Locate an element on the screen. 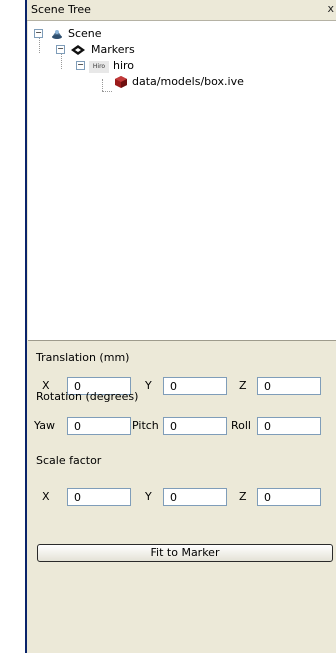  tree-node-label: hiro is located at coordinates (124, 65).